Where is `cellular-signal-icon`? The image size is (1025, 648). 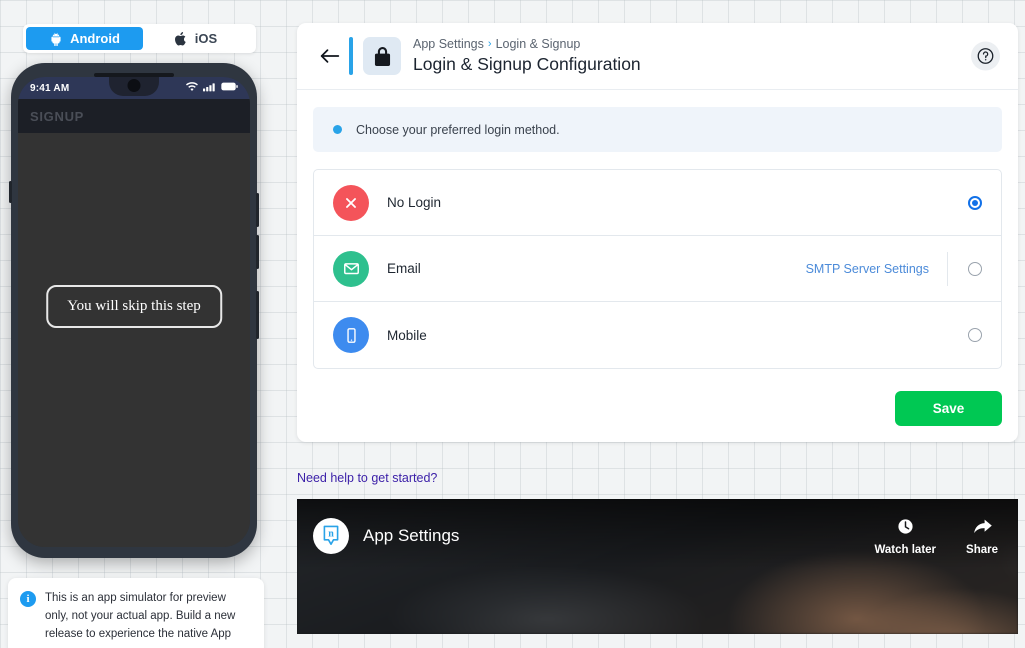 cellular-signal-icon is located at coordinates (209, 88).